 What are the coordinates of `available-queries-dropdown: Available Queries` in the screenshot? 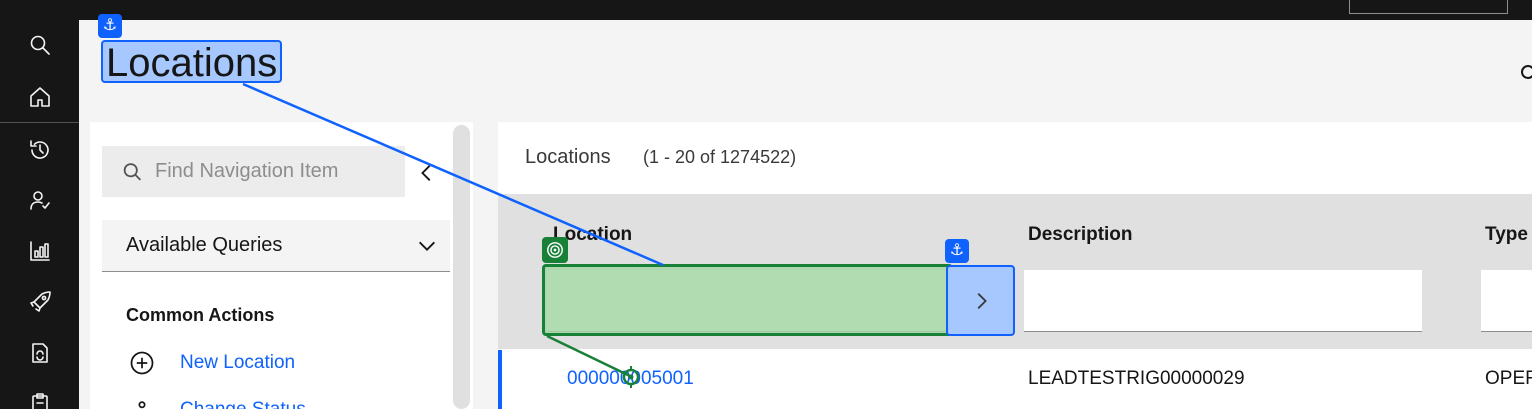 It's located at (276, 246).